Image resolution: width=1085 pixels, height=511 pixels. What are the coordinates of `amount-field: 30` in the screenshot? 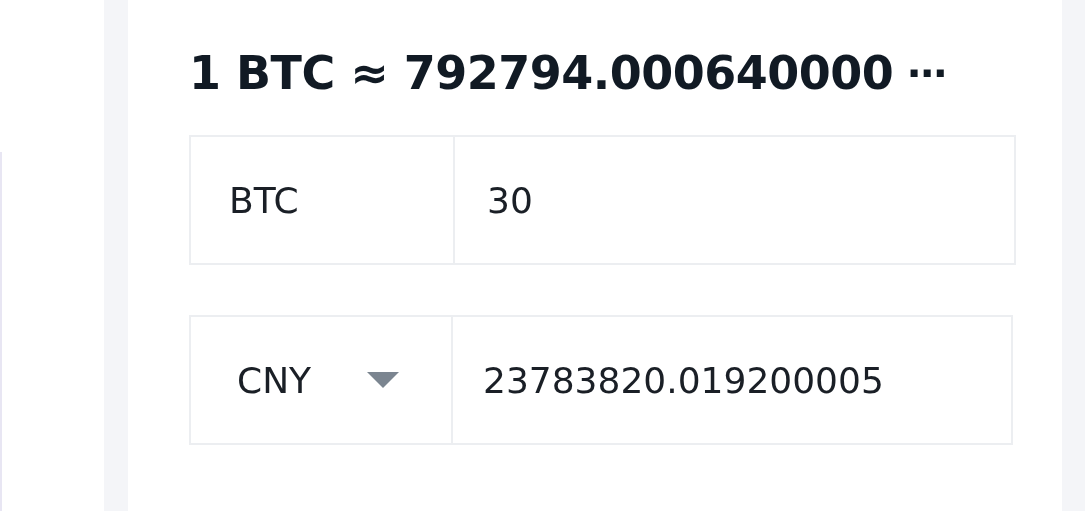 It's located at (734, 200).